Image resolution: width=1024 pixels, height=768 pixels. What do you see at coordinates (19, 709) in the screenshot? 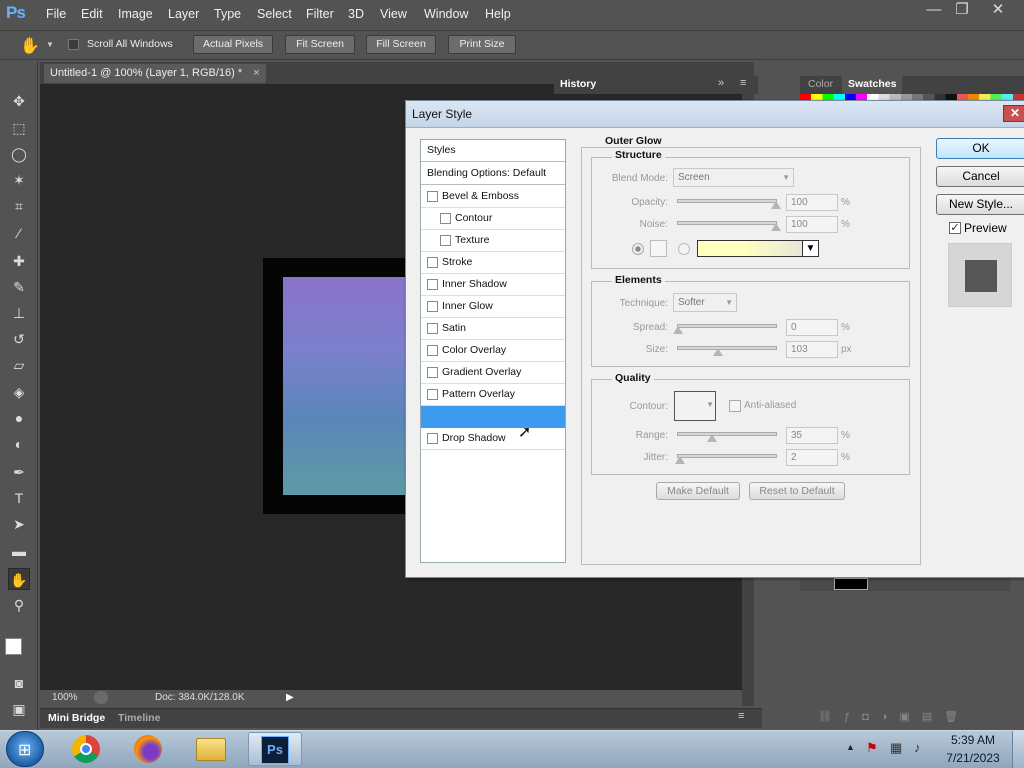
I see `screen-mode-icon: ▣` at bounding box center [19, 709].